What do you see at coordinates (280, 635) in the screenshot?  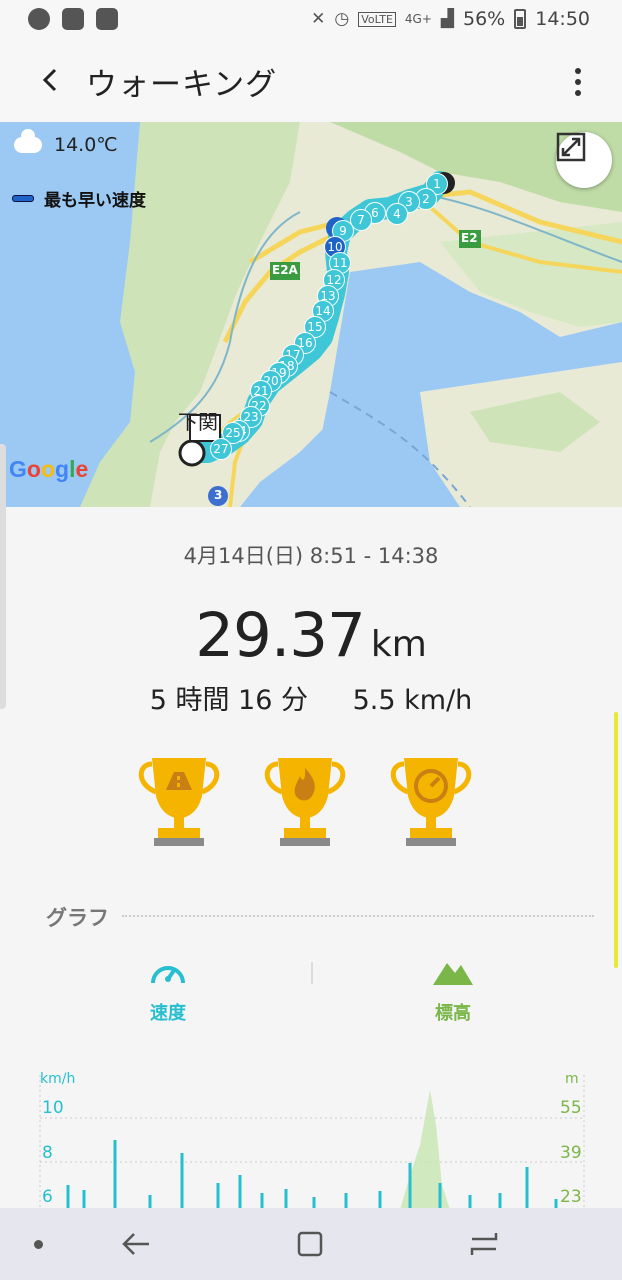 I see `distance-value: 29.37` at bounding box center [280, 635].